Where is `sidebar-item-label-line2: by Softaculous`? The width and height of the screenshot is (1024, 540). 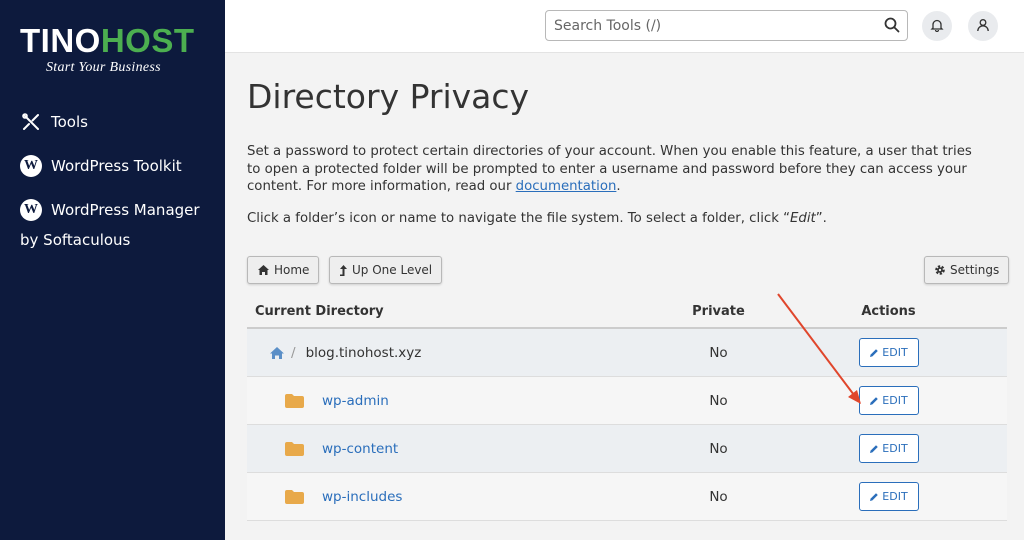
sidebar-item-label-line2: by Softaculous is located at coordinates (75, 240).